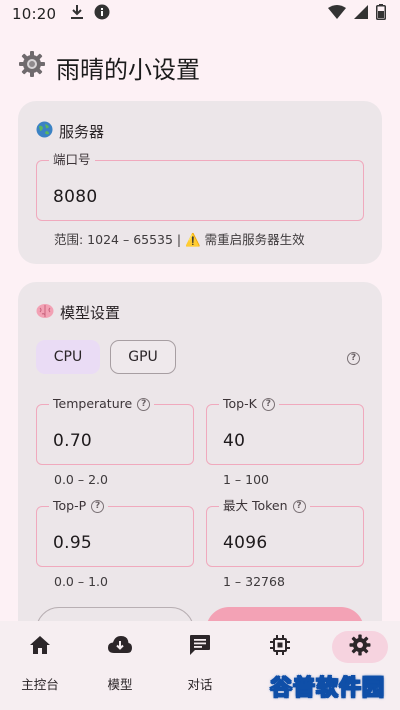 The image size is (400, 710). Describe the element at coordinates (45, 313) in the screenshot. I see `brain-icon` at that location.